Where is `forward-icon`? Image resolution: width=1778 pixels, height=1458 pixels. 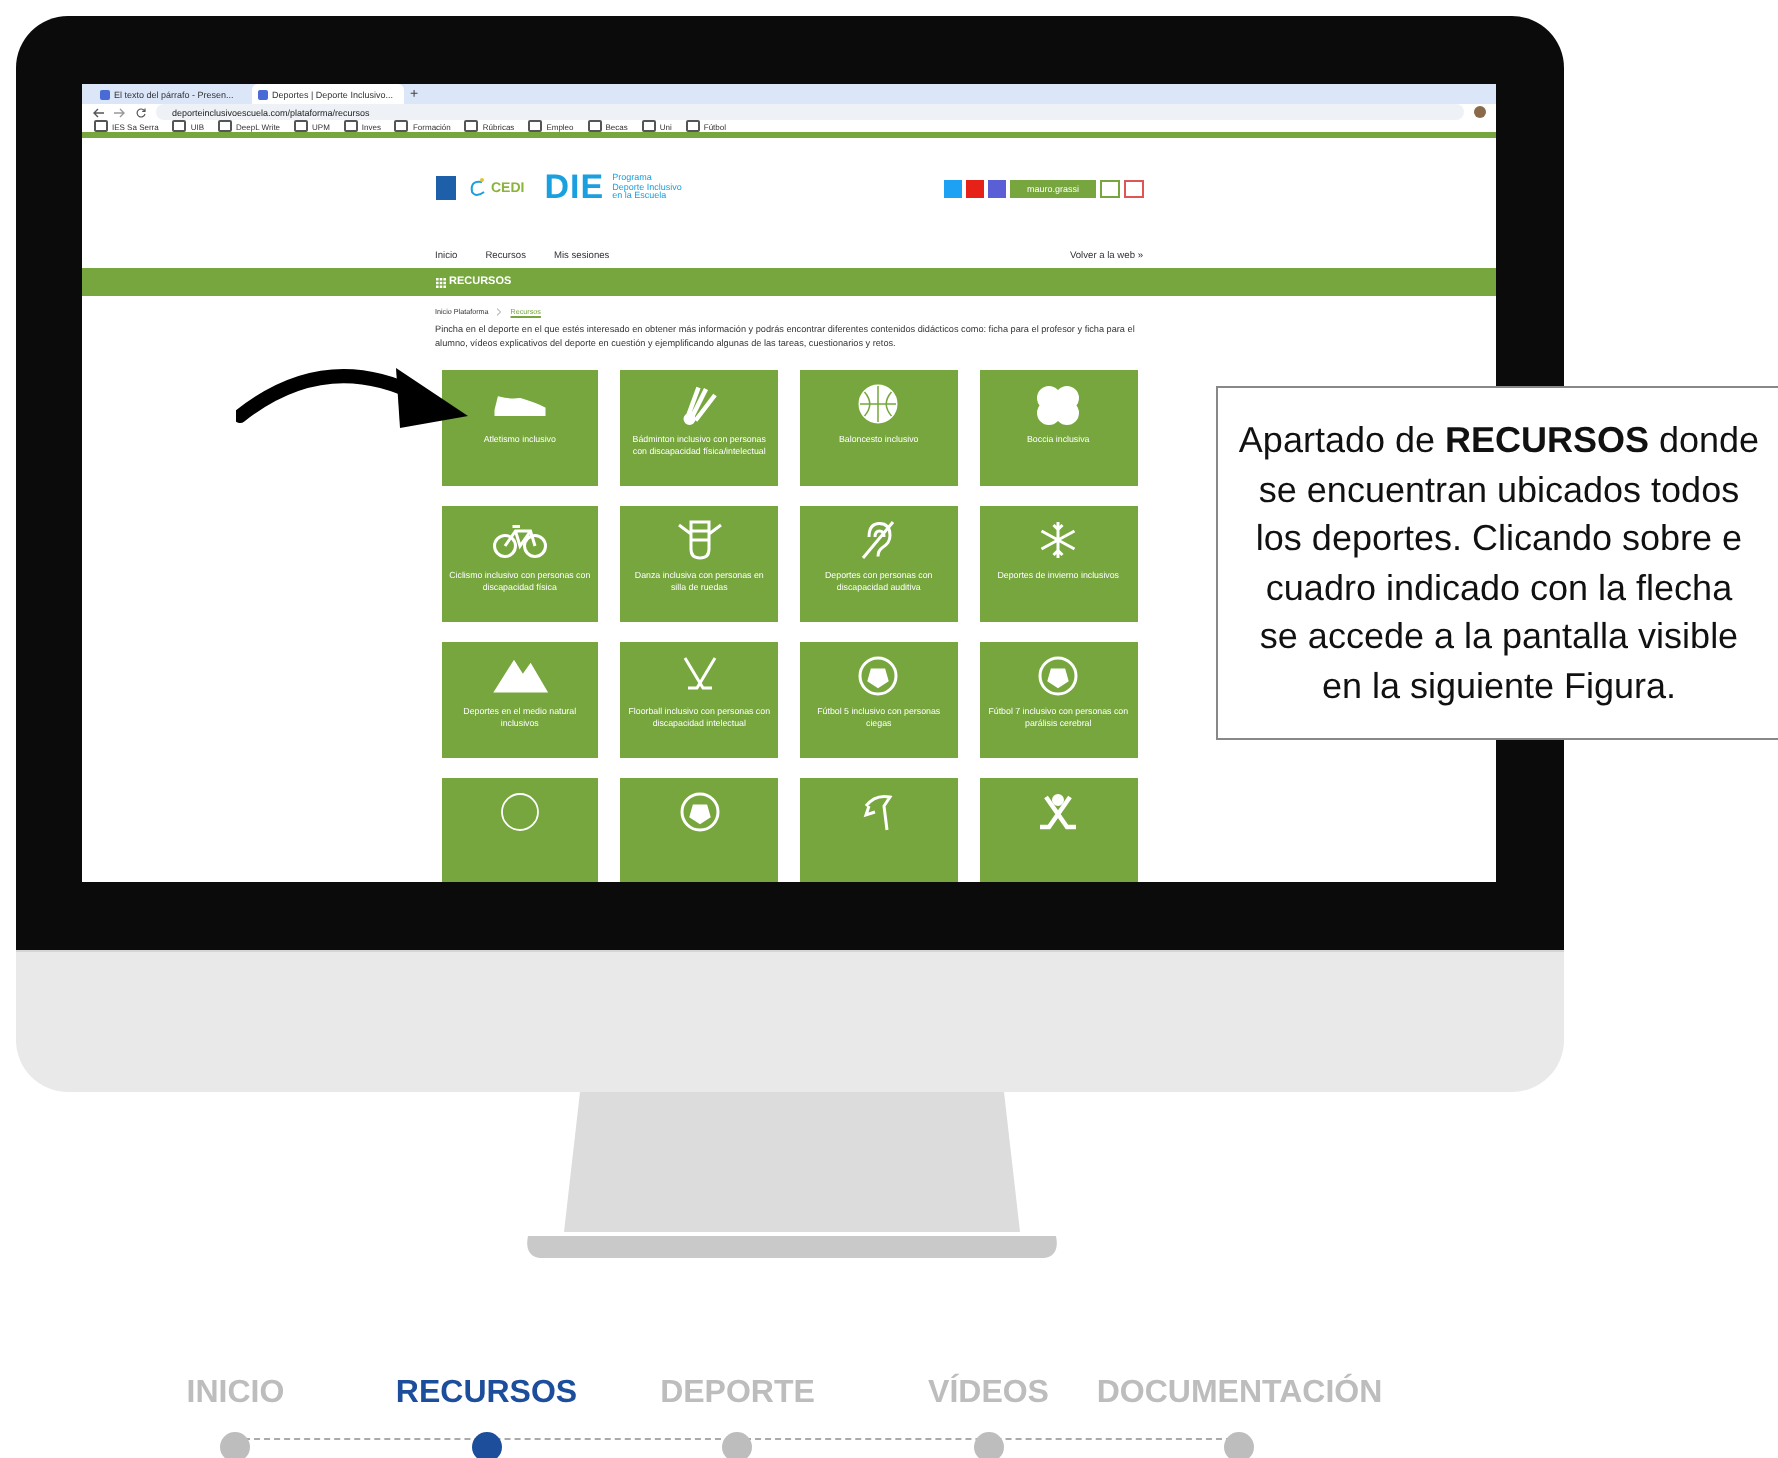
forward-icon is located at coordinates (120, 112).